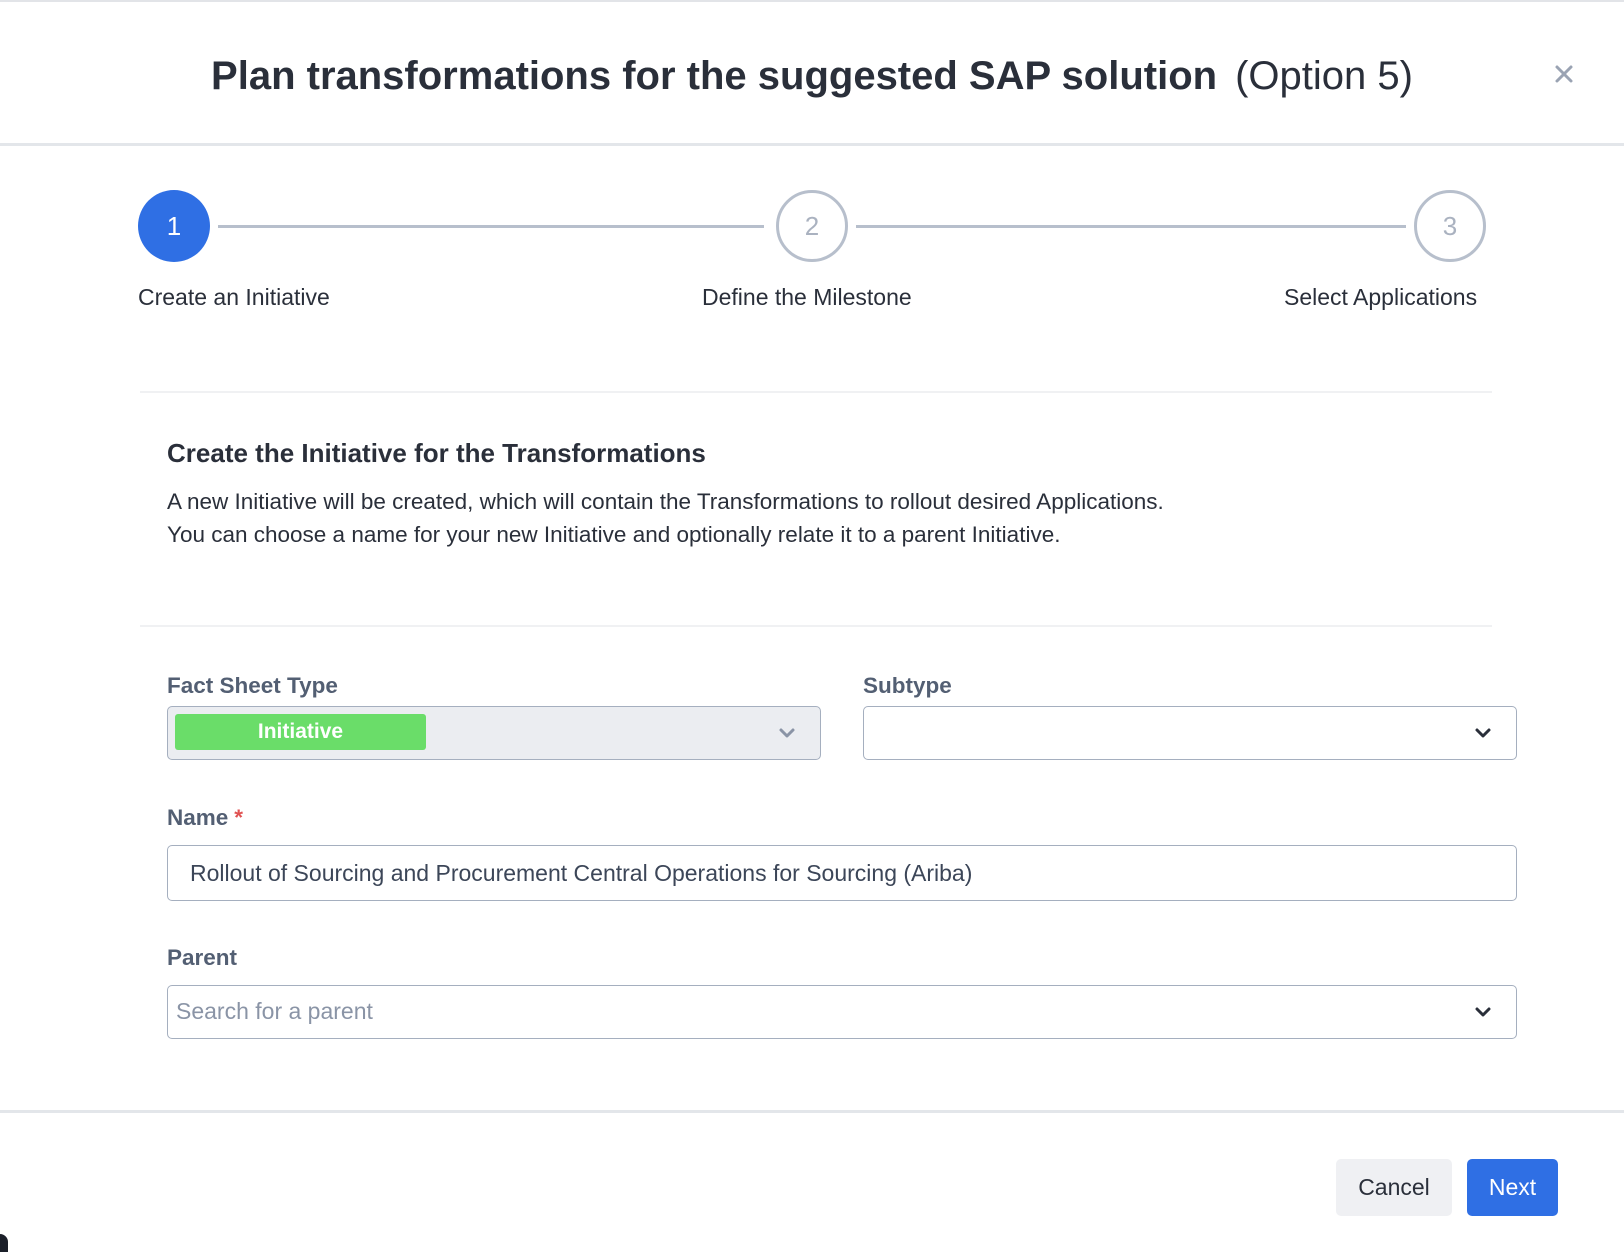 The height and width of the screenshot is (1252, 1624). I want to click on parent-label: Parent, so click(202, 957).